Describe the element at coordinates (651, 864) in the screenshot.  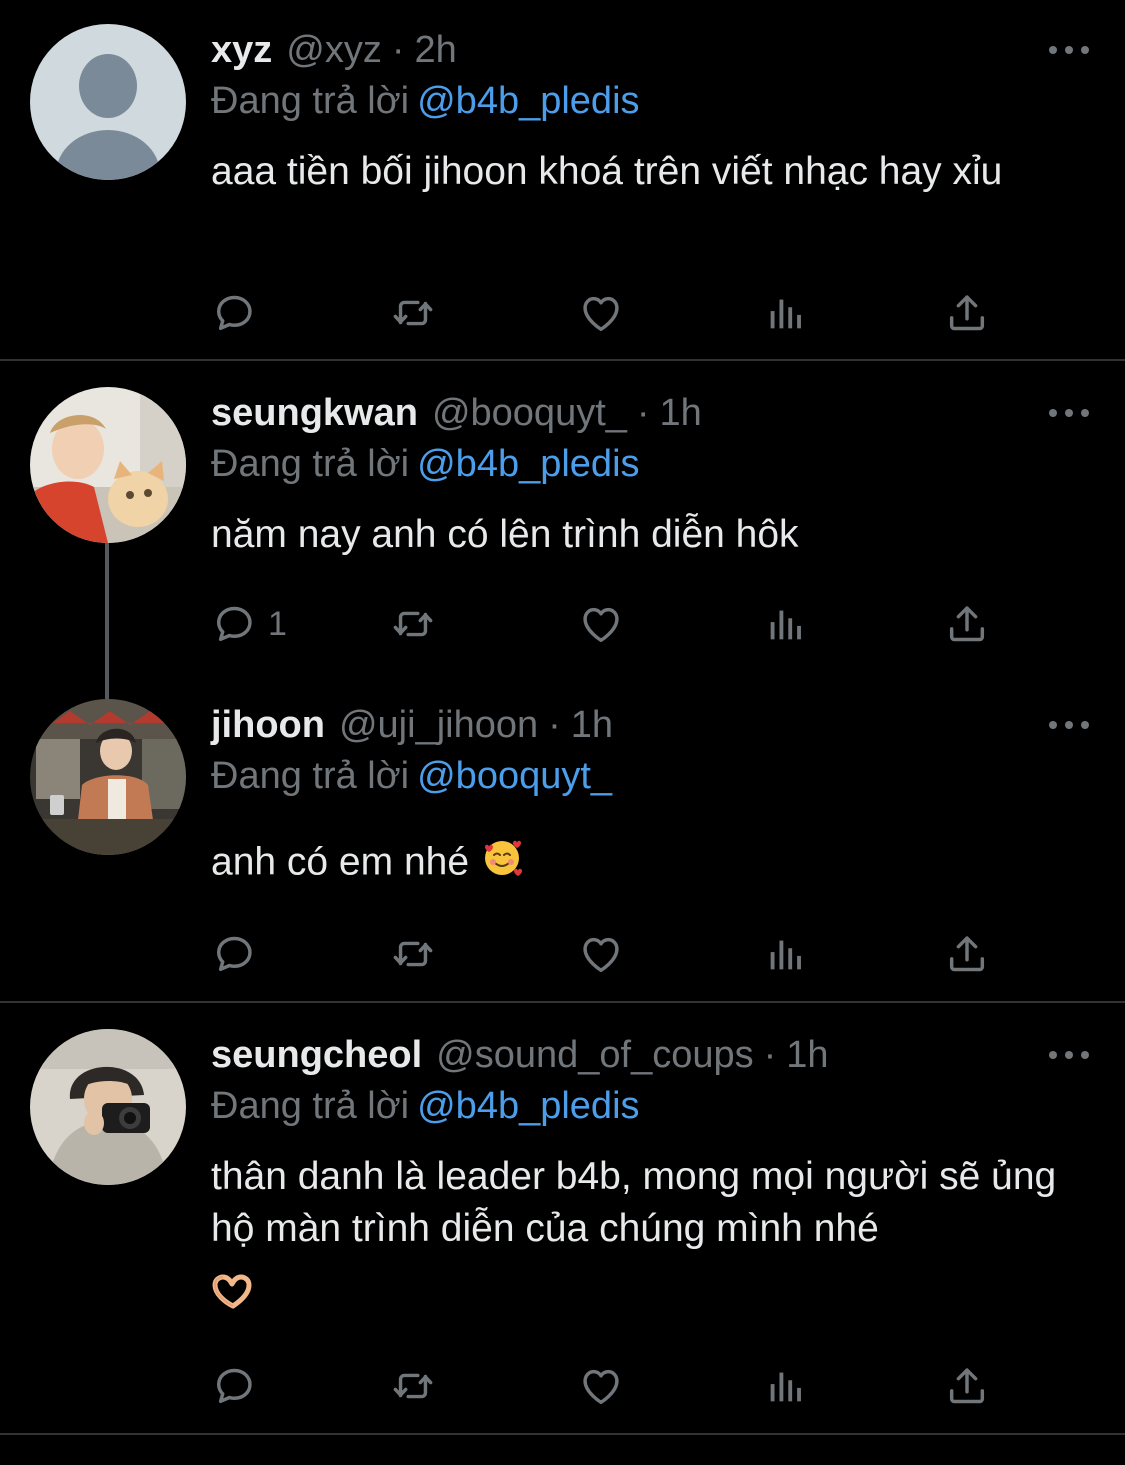
I see `tweet-text: anh có em nhé` at that location.